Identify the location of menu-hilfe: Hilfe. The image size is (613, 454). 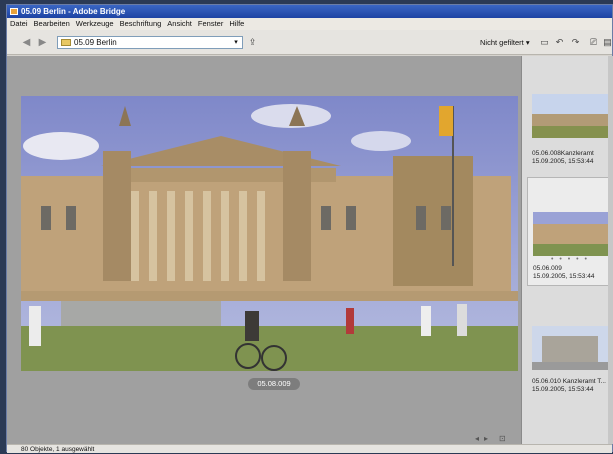
(236, 24).